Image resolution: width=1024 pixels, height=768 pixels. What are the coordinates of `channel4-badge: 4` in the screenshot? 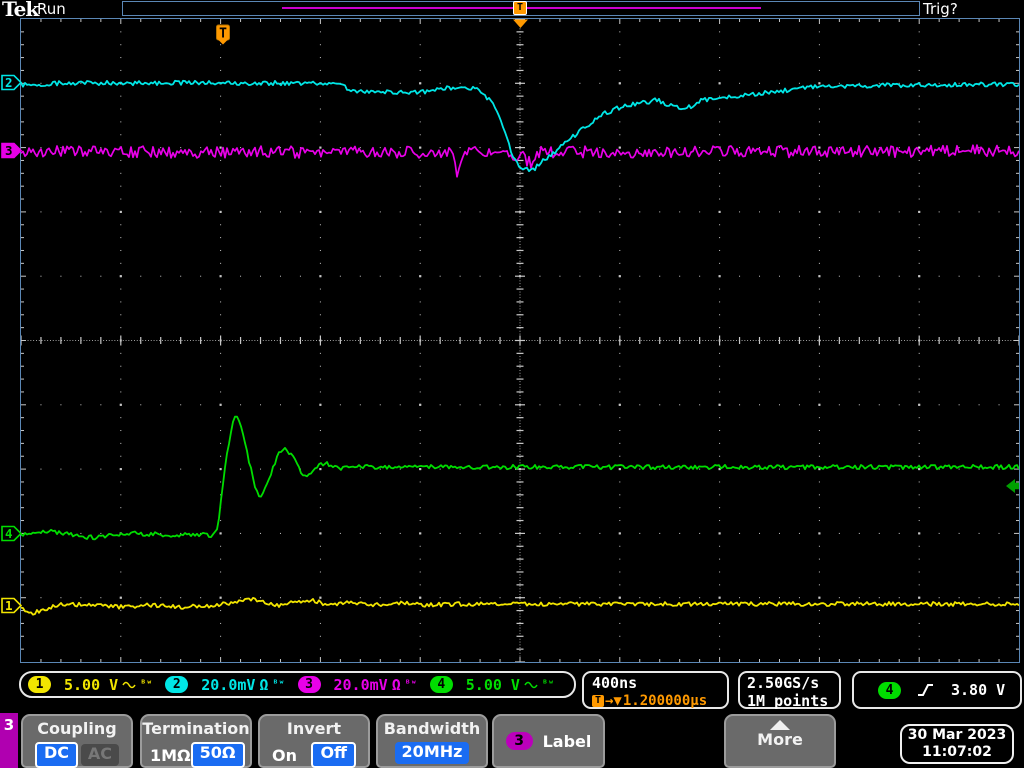 It's located at (441, 684).